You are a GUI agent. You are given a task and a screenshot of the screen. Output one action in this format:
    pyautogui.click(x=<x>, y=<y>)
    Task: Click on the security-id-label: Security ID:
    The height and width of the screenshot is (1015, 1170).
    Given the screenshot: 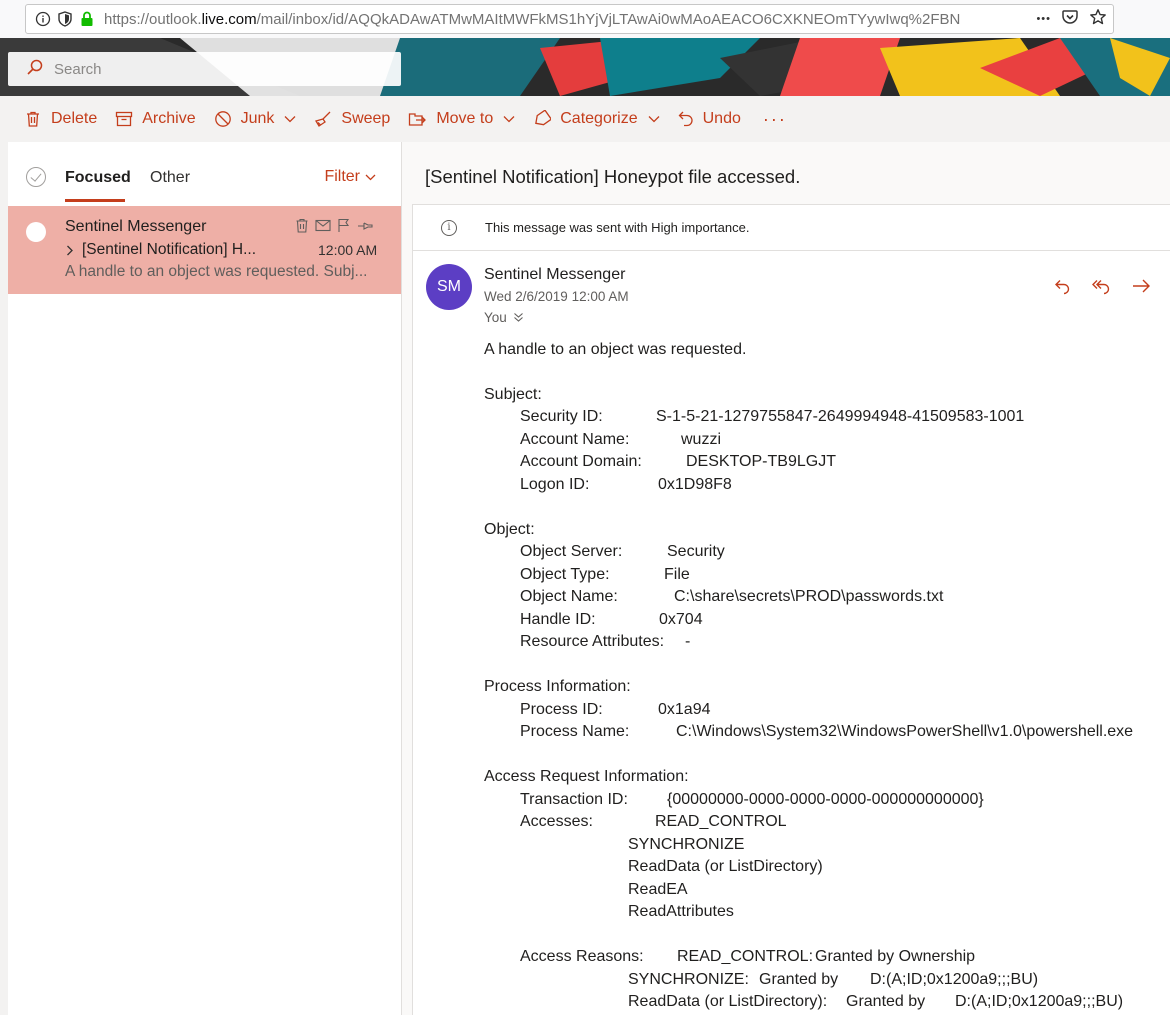 What is the action you would take?
    pyautogui.click(x=561, y=416)
    